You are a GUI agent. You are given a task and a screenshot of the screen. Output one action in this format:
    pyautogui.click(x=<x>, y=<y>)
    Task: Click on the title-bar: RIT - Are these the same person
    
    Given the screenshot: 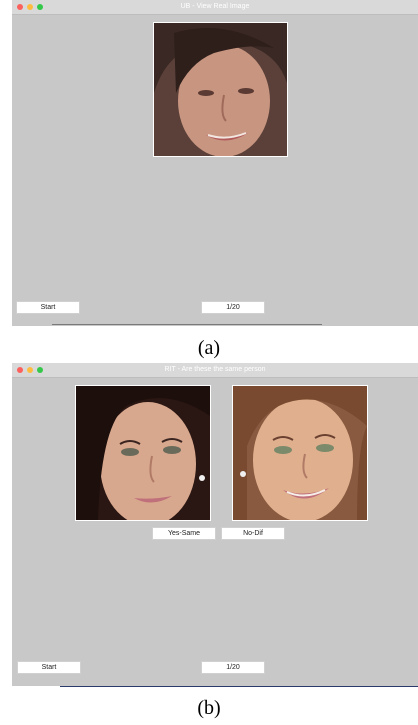 What is the action you would take?
    pyautogui.click(x=215, y=370)
    